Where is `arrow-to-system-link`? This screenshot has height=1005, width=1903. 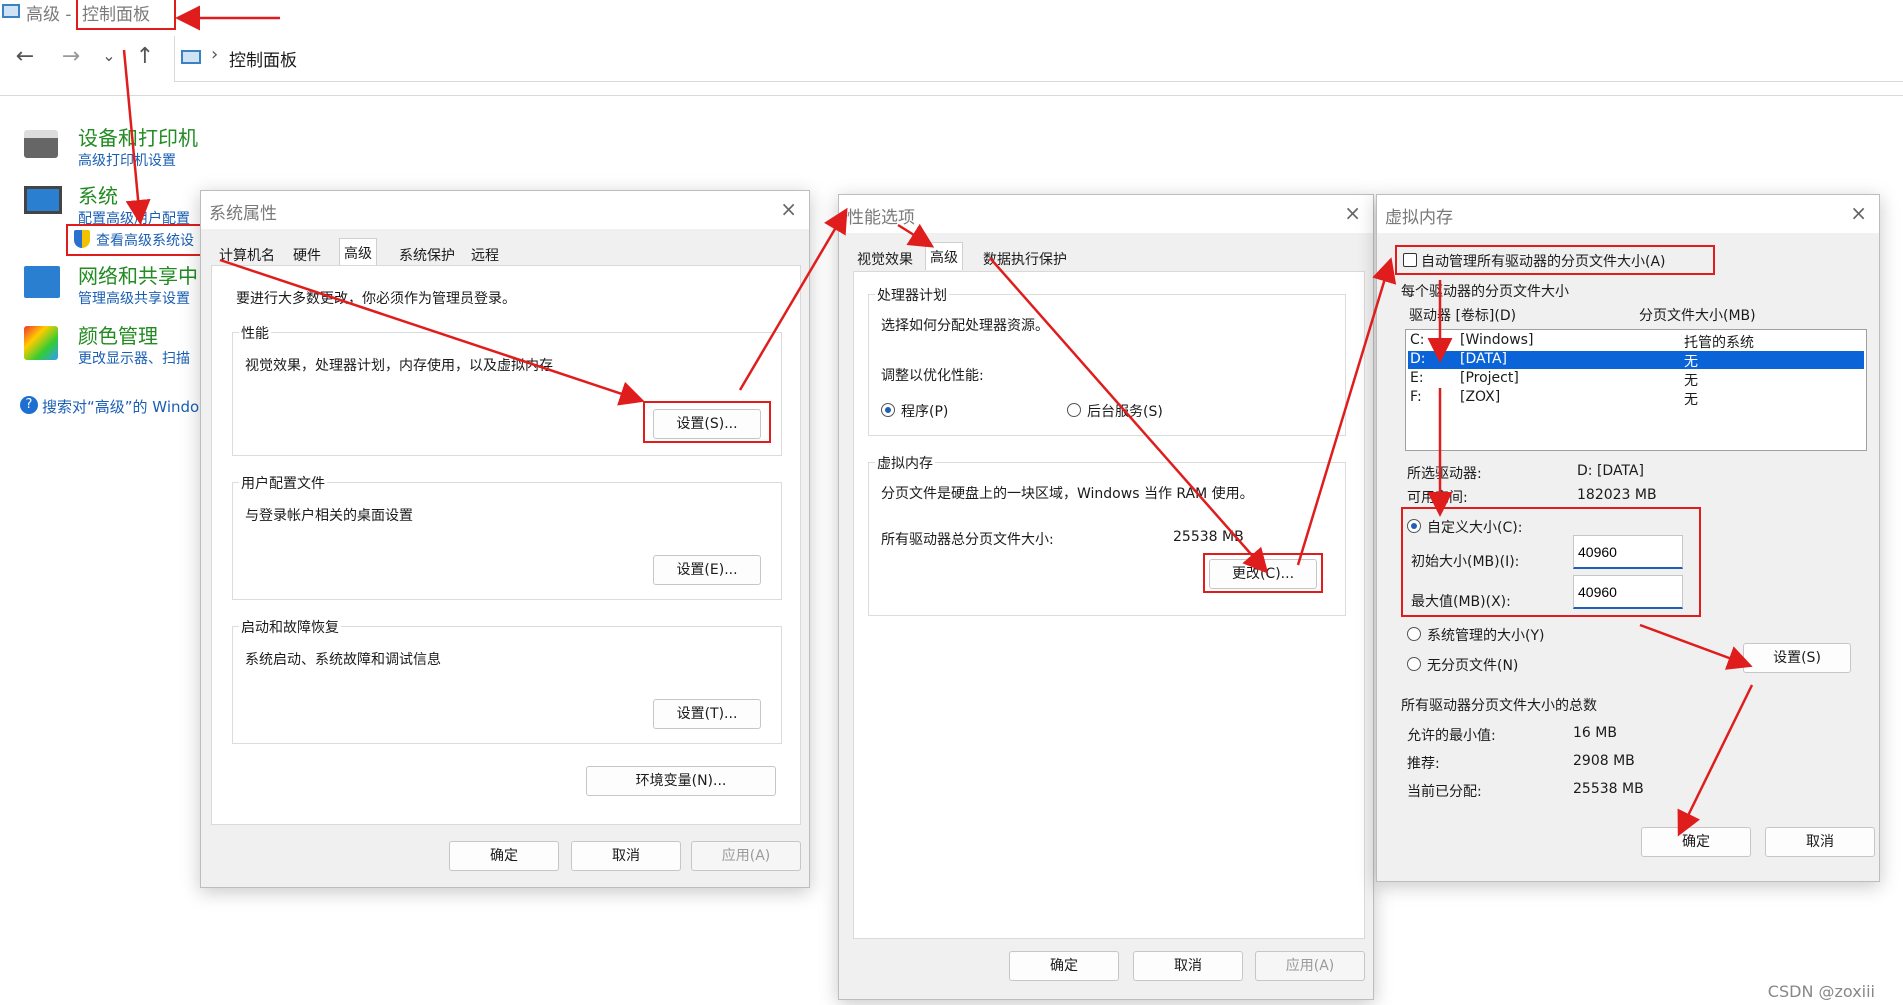
arrow-to-system-link is located at coordinates (136, 137).